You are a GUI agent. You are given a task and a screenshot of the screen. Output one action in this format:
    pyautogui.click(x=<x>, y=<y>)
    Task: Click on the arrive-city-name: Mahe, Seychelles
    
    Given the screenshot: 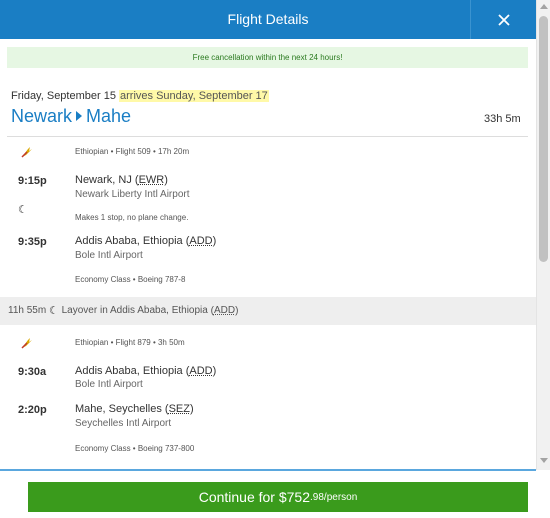 What is the action you would take?
    pyautogui.click(x=118, y=409)
    